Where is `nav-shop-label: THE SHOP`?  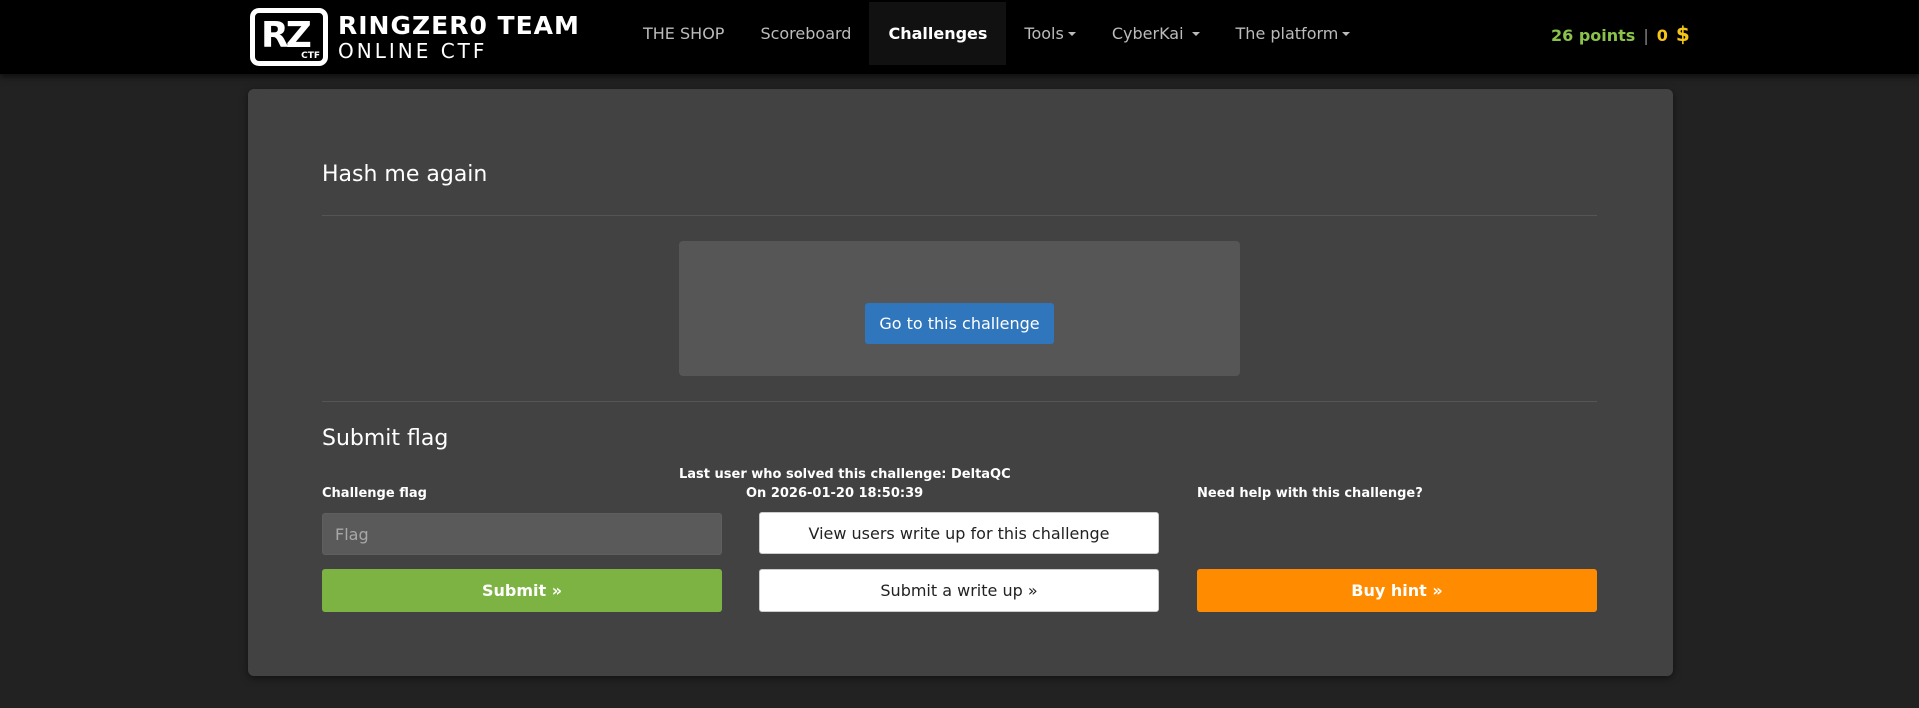 nav-shop-label: THE SHOP is located at coordinates (684, 33).